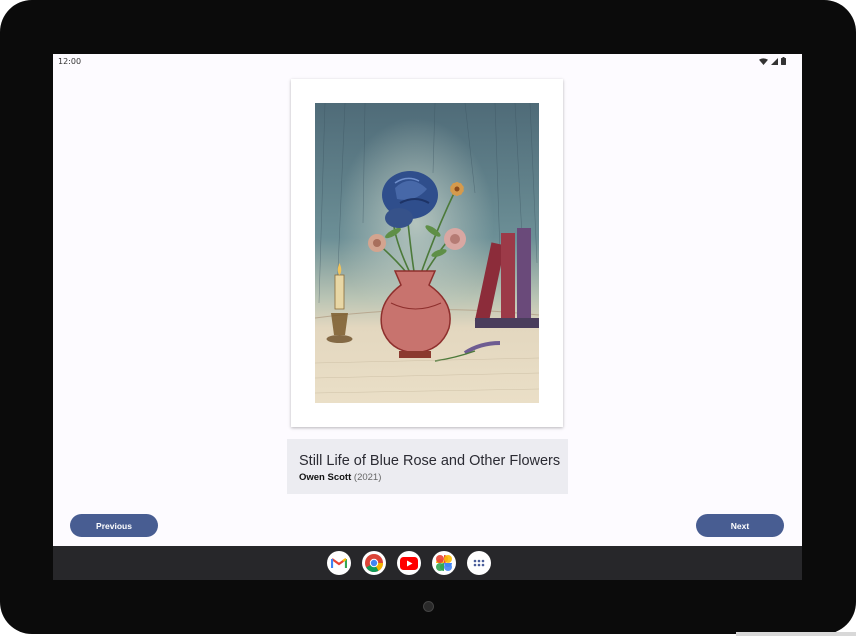 The width and height of the screenshot is (856, 636). Describe the element at coordinates (70, 61) in the screenshot. I see `status-time: 12:00` at that location.